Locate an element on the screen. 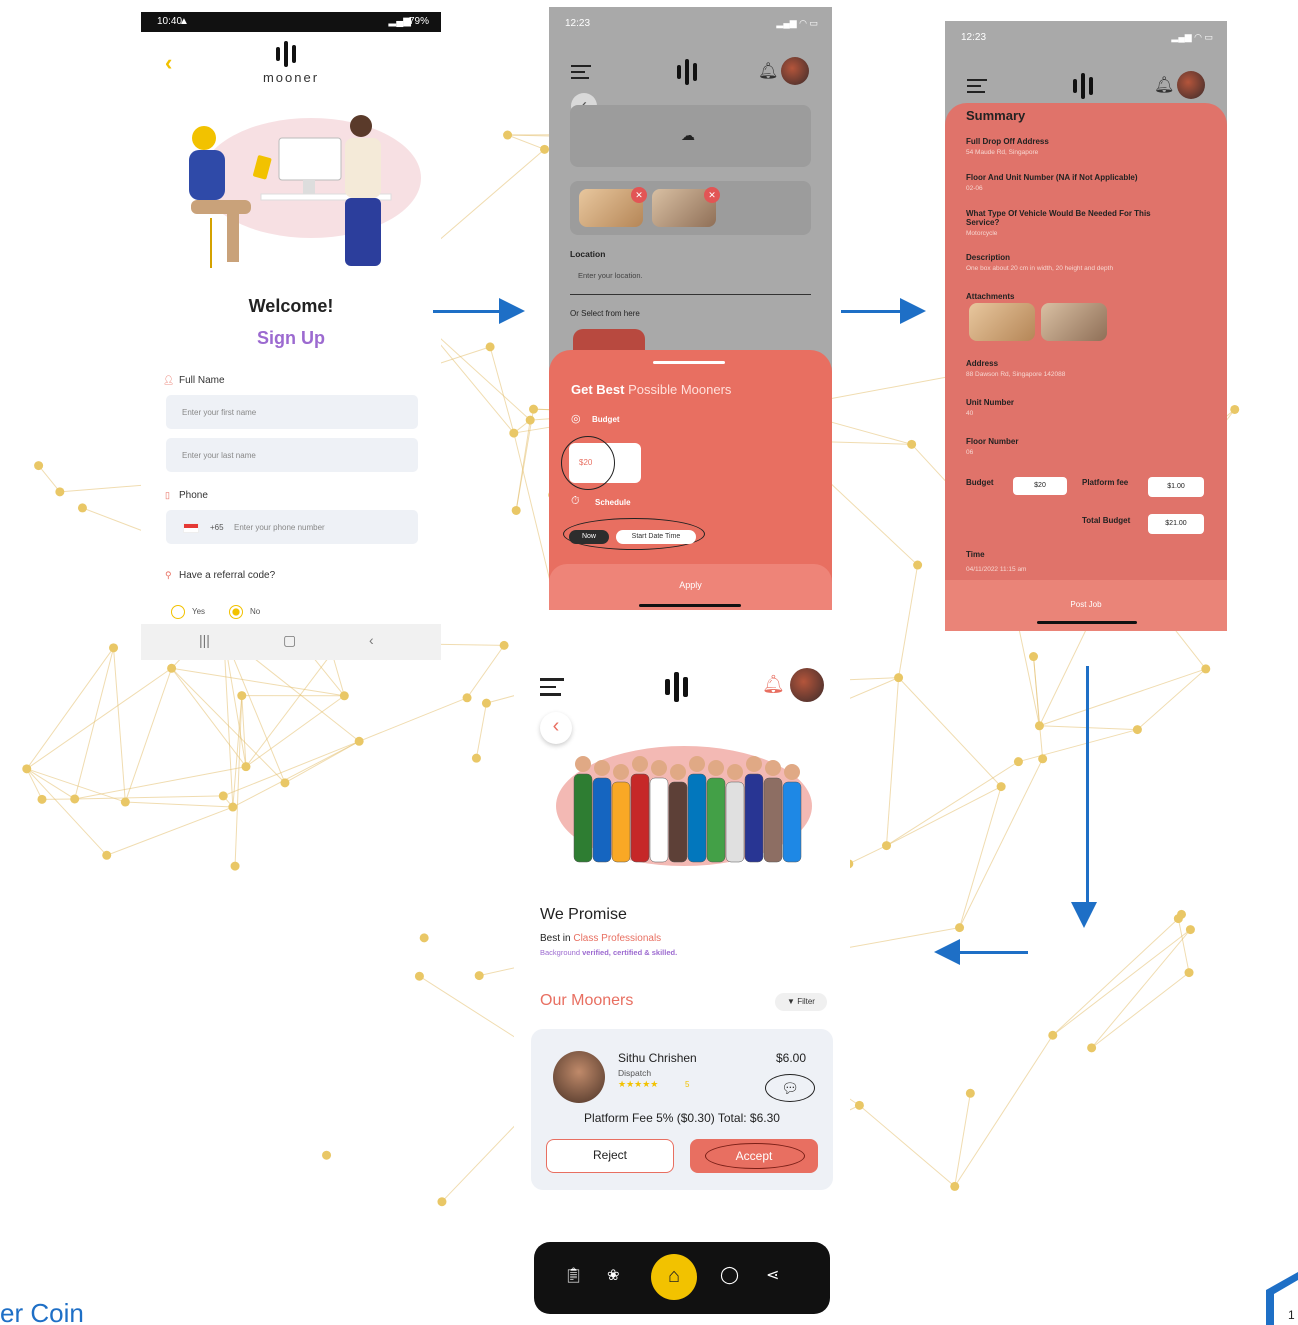  welcome-heading: Welcome! is located at coordinates (291, 306).